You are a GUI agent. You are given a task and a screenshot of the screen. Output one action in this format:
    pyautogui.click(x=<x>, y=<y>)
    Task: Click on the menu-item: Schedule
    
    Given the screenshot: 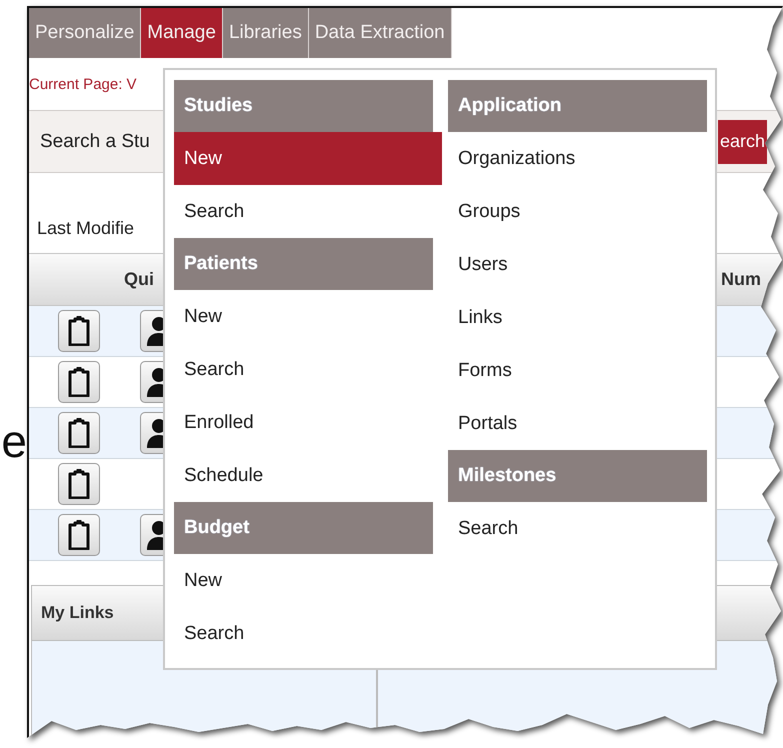 What is the action you would take?
    pyautogui.click(x=308, y=475)
    